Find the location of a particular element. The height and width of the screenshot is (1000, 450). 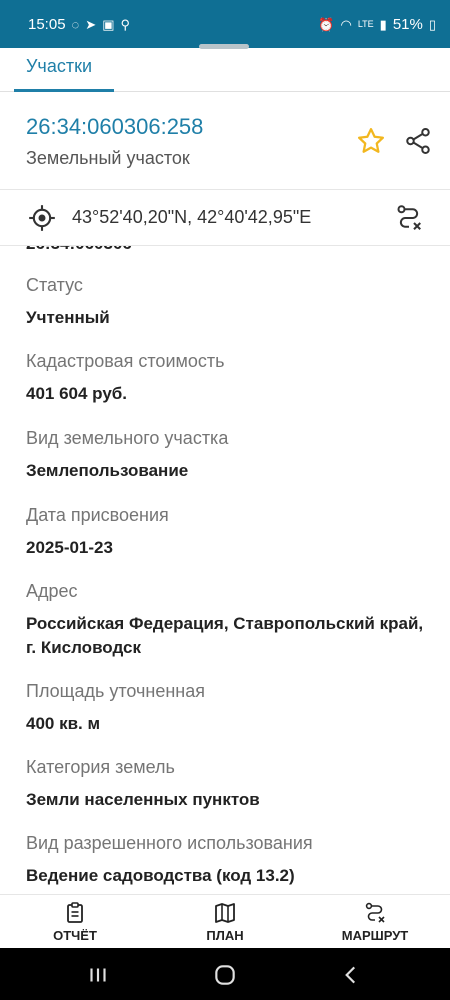

field-label: Категория земель is located at coordinates (100, 767).